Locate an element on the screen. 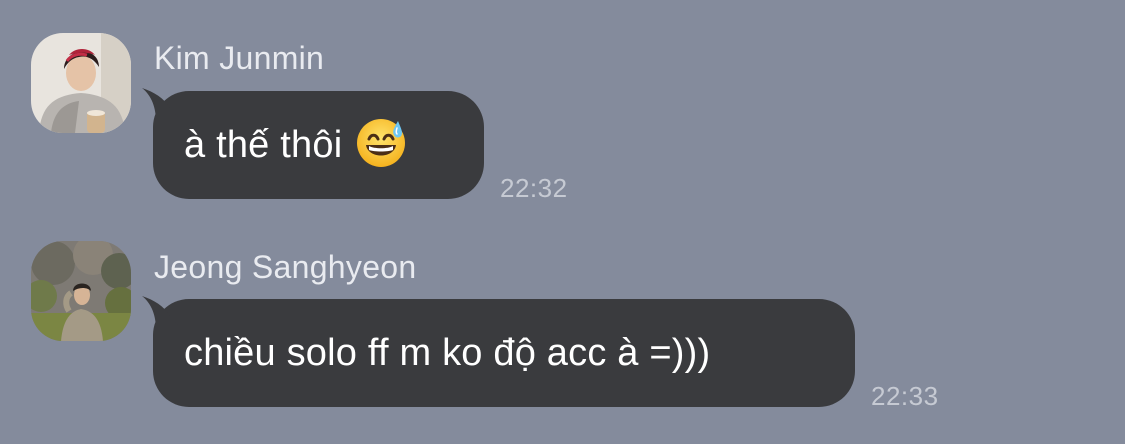 This screenshot has width=1125, height=444. sender-name: Jeong Sanghyeon is located at coordinates (285, 267).